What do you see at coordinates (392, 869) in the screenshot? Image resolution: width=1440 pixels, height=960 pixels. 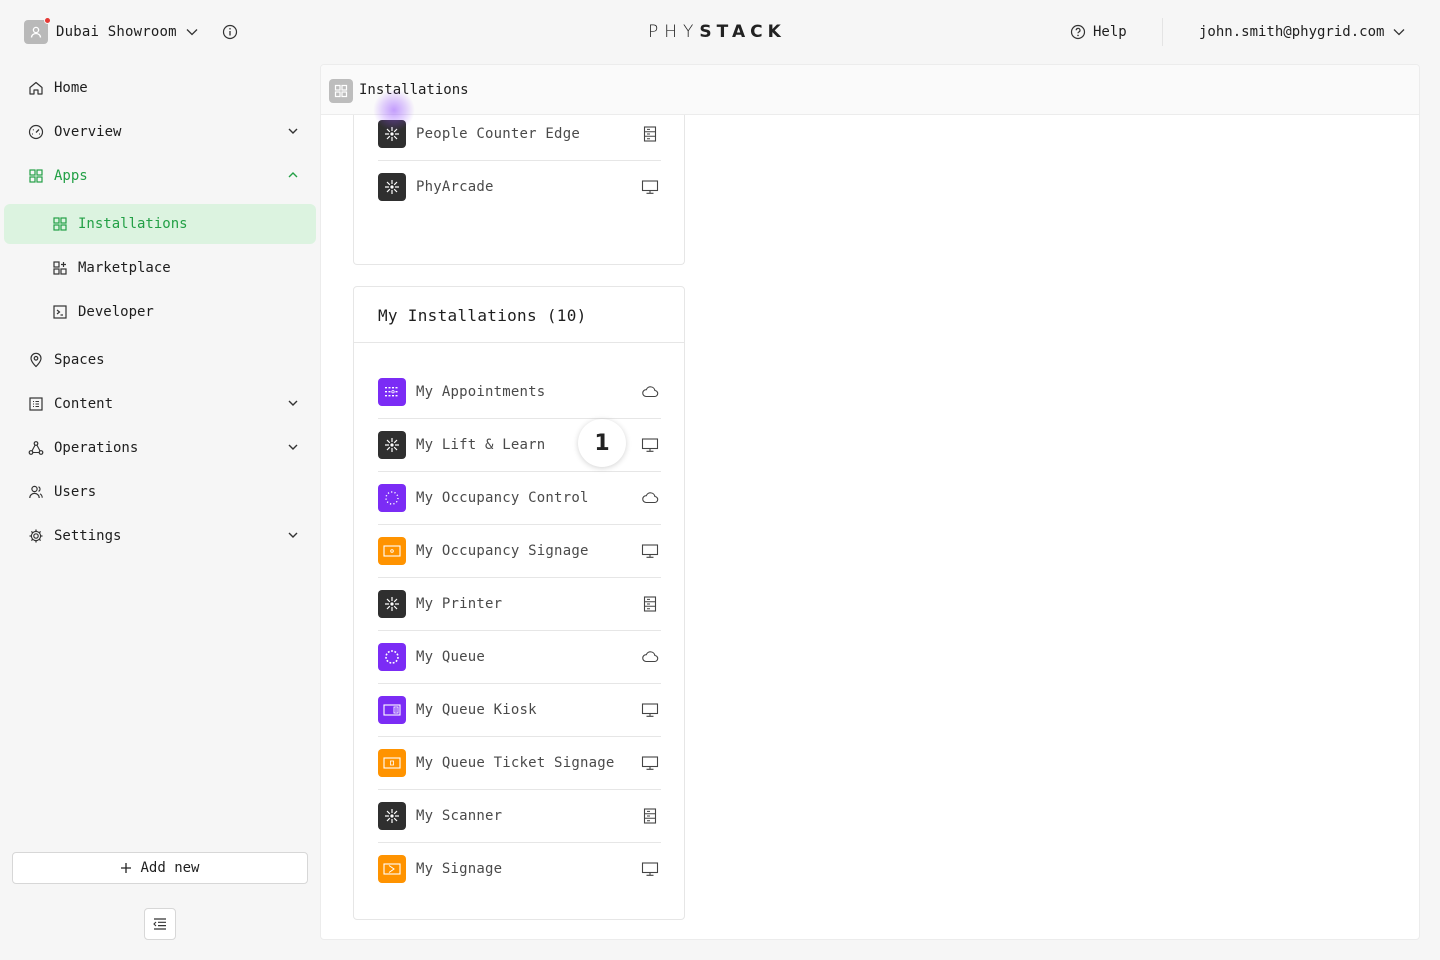 I see `signage-app-icon` at bounding box center [392, 869].